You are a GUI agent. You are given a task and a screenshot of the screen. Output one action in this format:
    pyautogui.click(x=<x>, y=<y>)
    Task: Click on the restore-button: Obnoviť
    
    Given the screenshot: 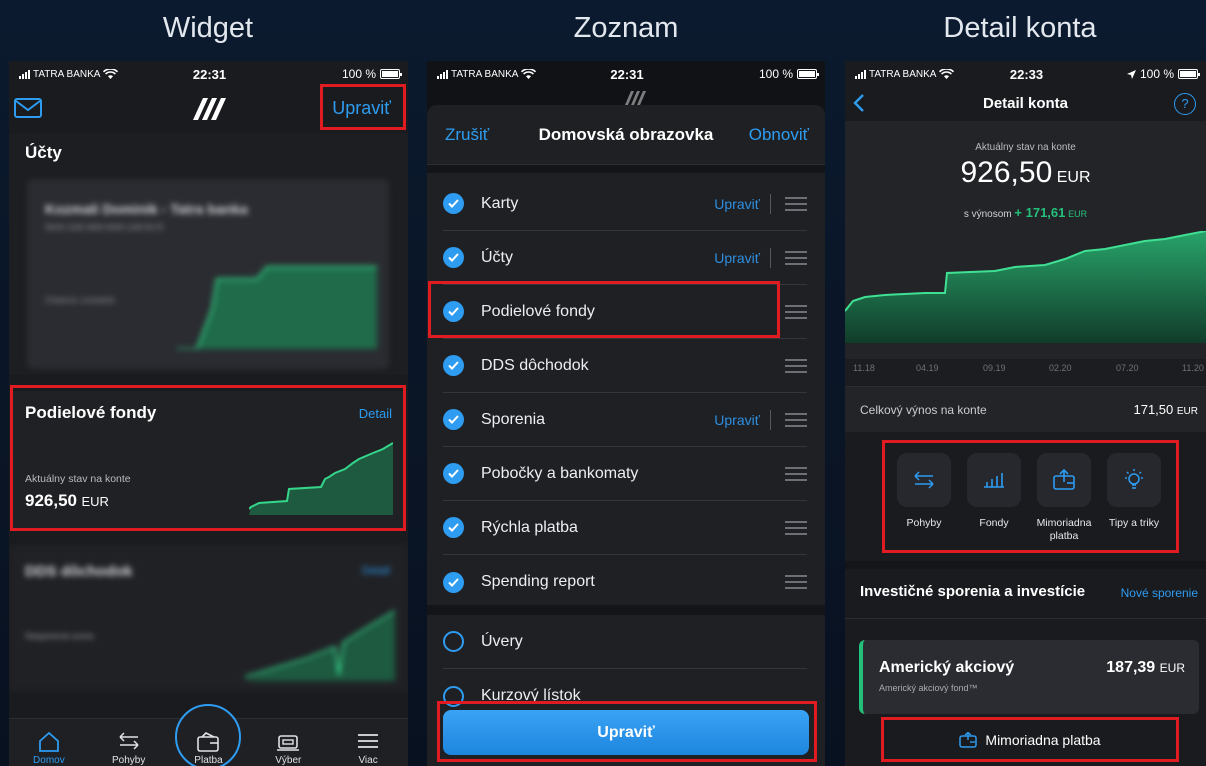 What is the action you would take?
    pyautogui.click(x=779, y=135)
    